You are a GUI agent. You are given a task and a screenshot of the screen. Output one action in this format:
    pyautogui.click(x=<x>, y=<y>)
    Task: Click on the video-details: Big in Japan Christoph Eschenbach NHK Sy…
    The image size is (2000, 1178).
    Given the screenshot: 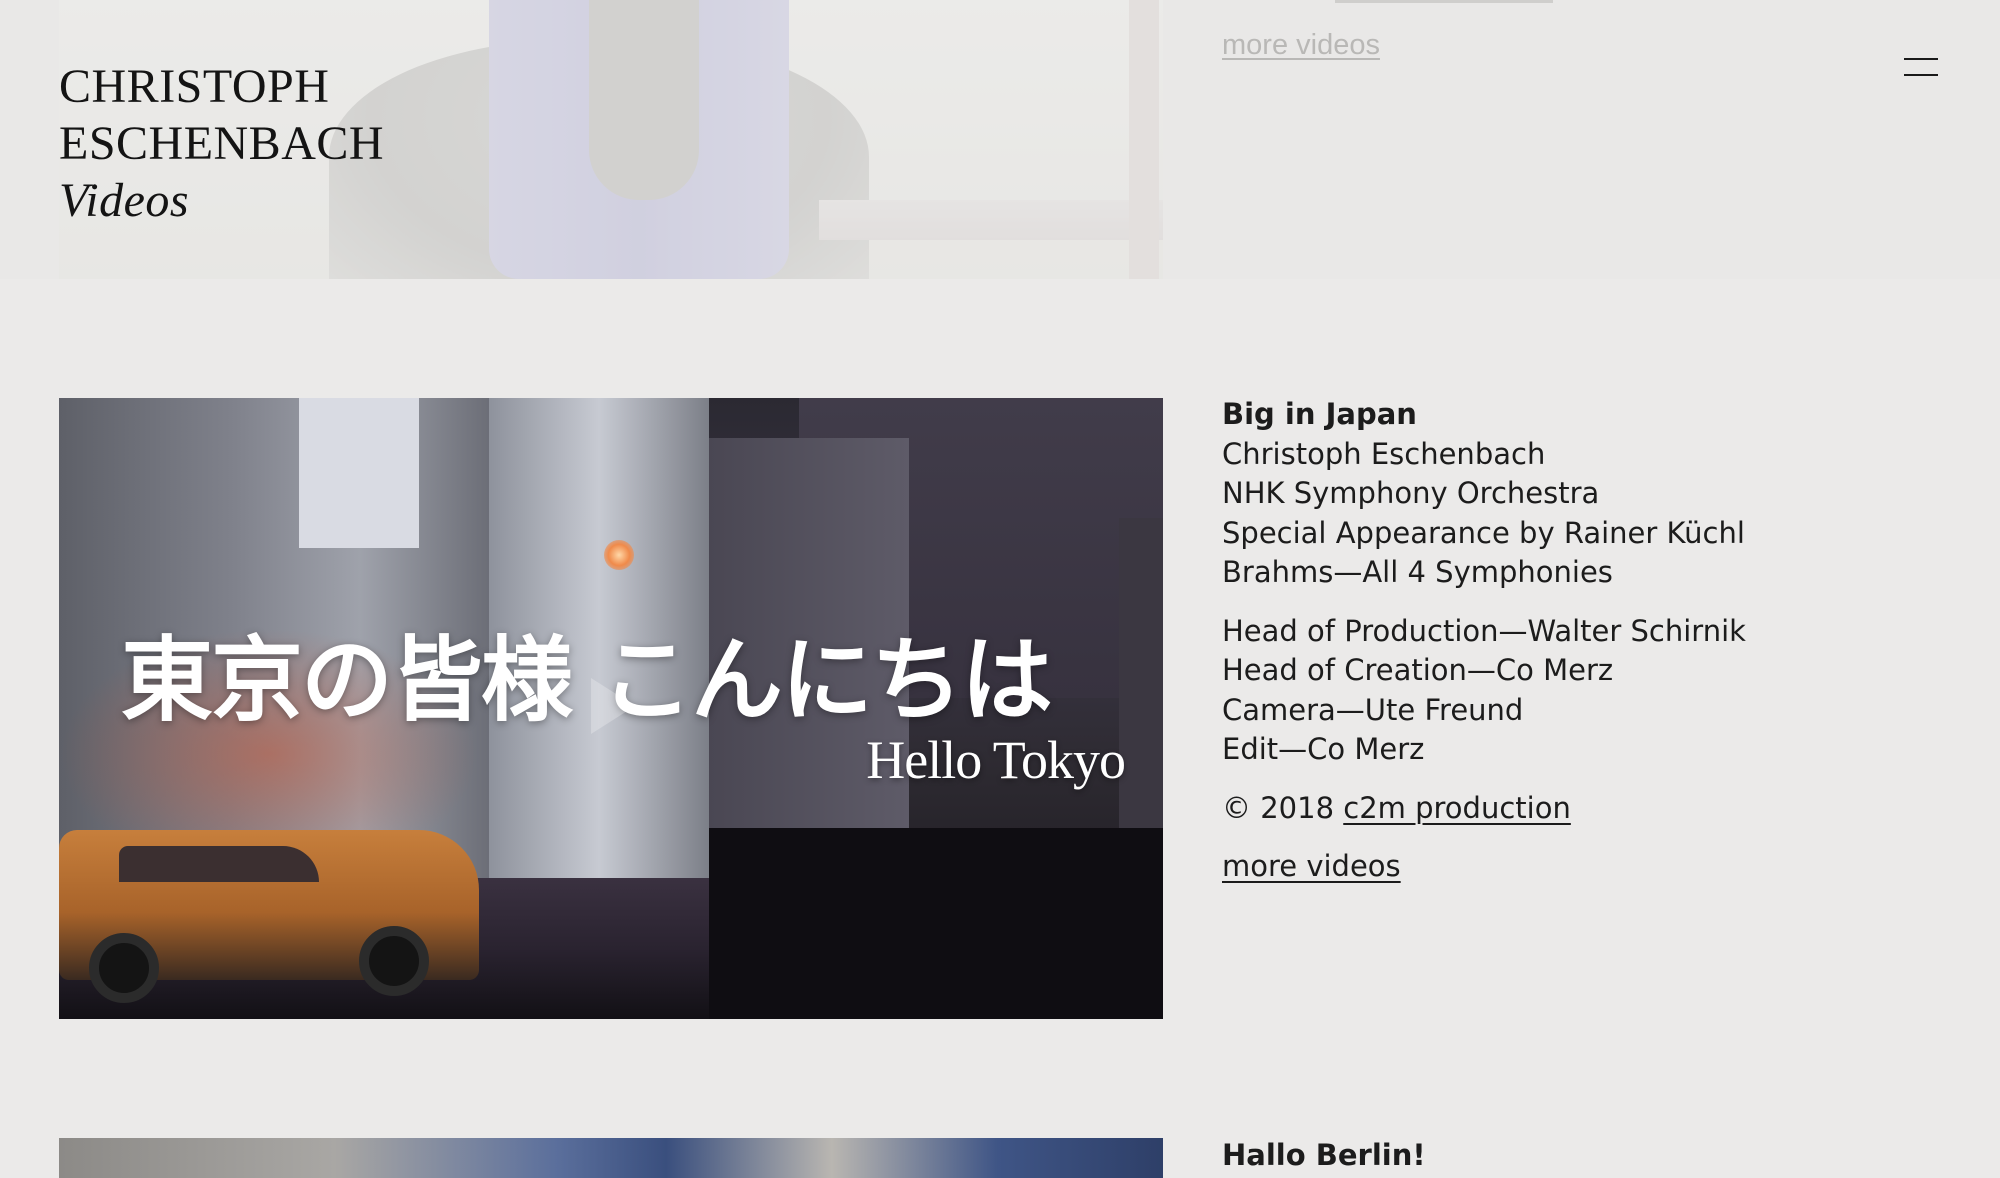 What is the action you would take?
    pyautogui.click(x=1592, y=494)
    